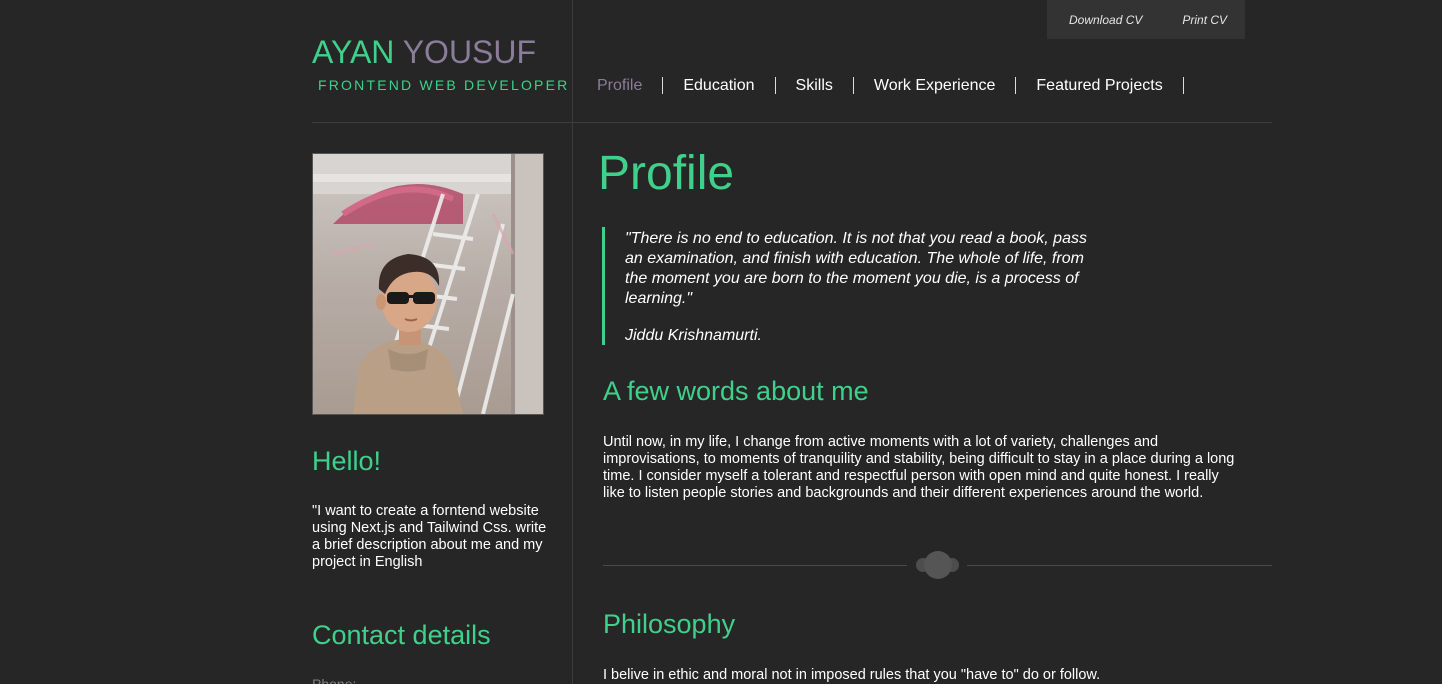  I want to click on print-cv-button: Print CV, so click(1204, 20).